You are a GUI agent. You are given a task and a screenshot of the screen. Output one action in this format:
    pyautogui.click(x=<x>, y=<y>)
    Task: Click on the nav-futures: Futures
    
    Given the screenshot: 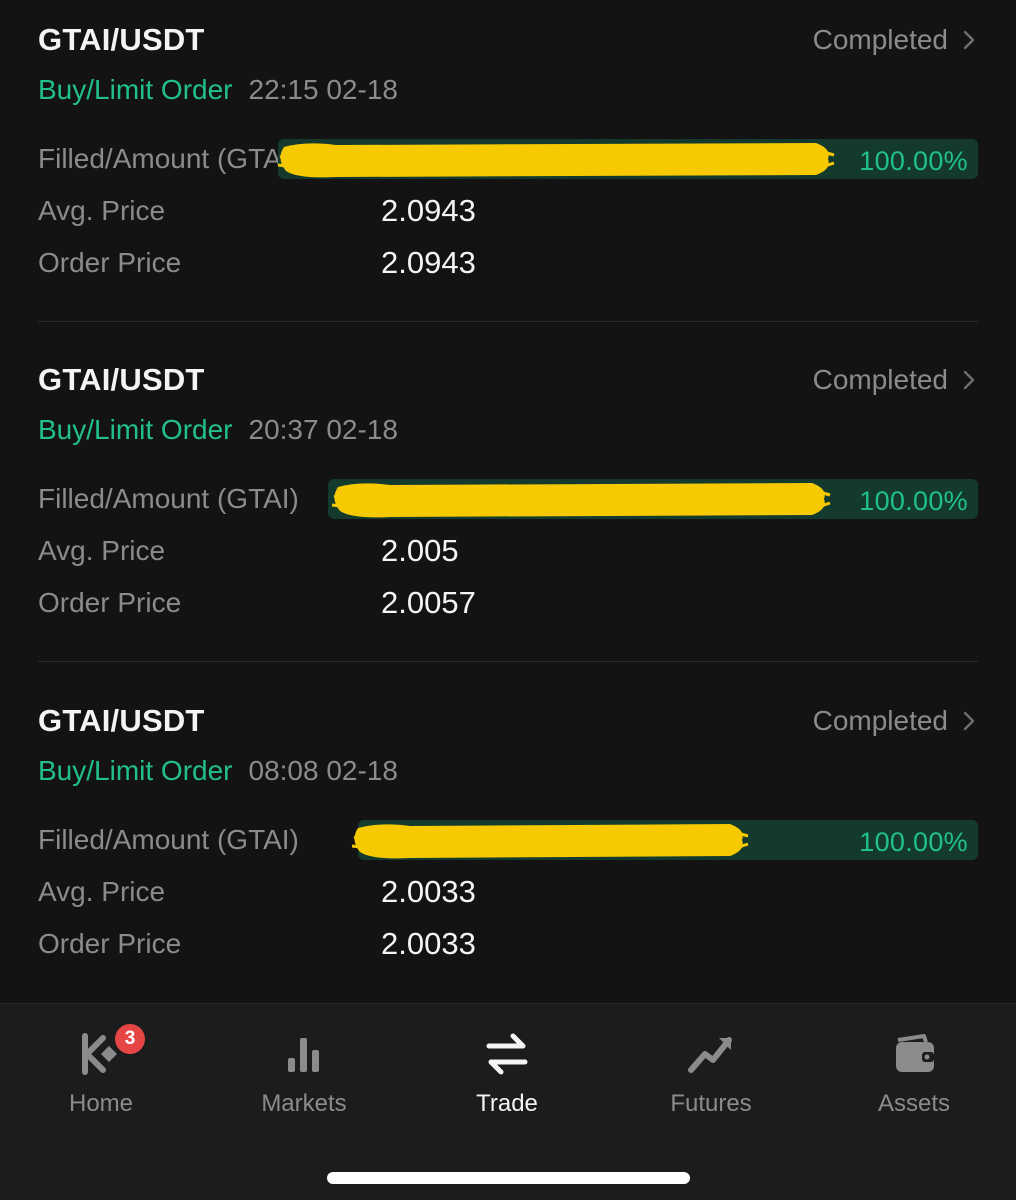 What is the action you would take?
    pyautogui.click(x=711, y=1079)
    